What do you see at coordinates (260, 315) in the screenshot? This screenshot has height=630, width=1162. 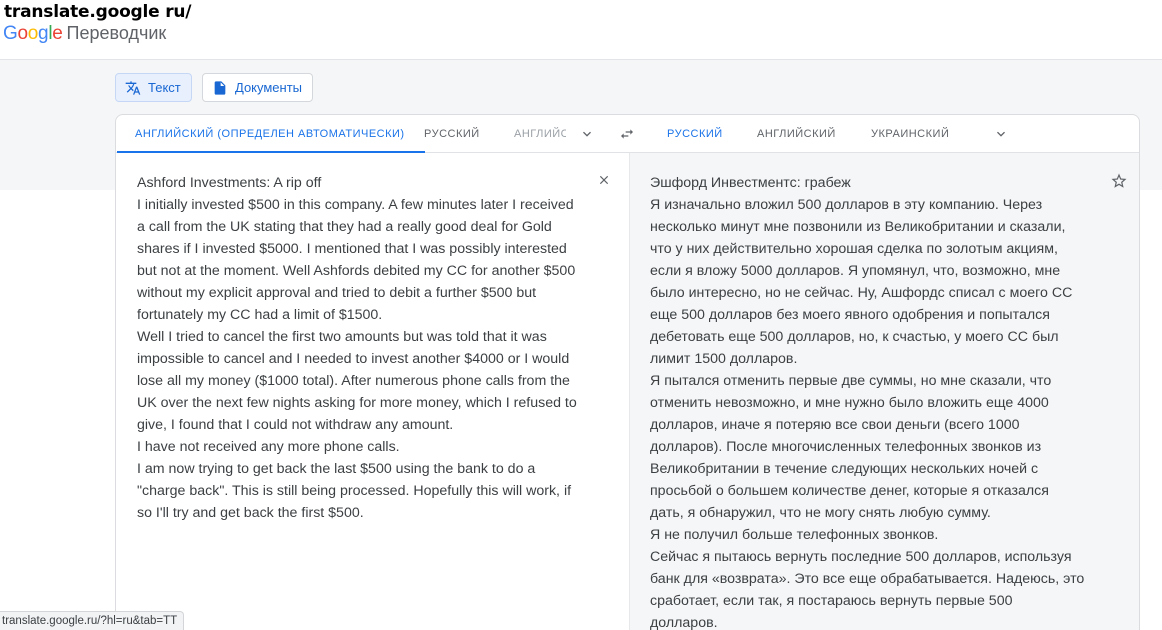 I see `source-text-line: fortunately my CC had a limit of $1500.` at bounding box center [260, 315].